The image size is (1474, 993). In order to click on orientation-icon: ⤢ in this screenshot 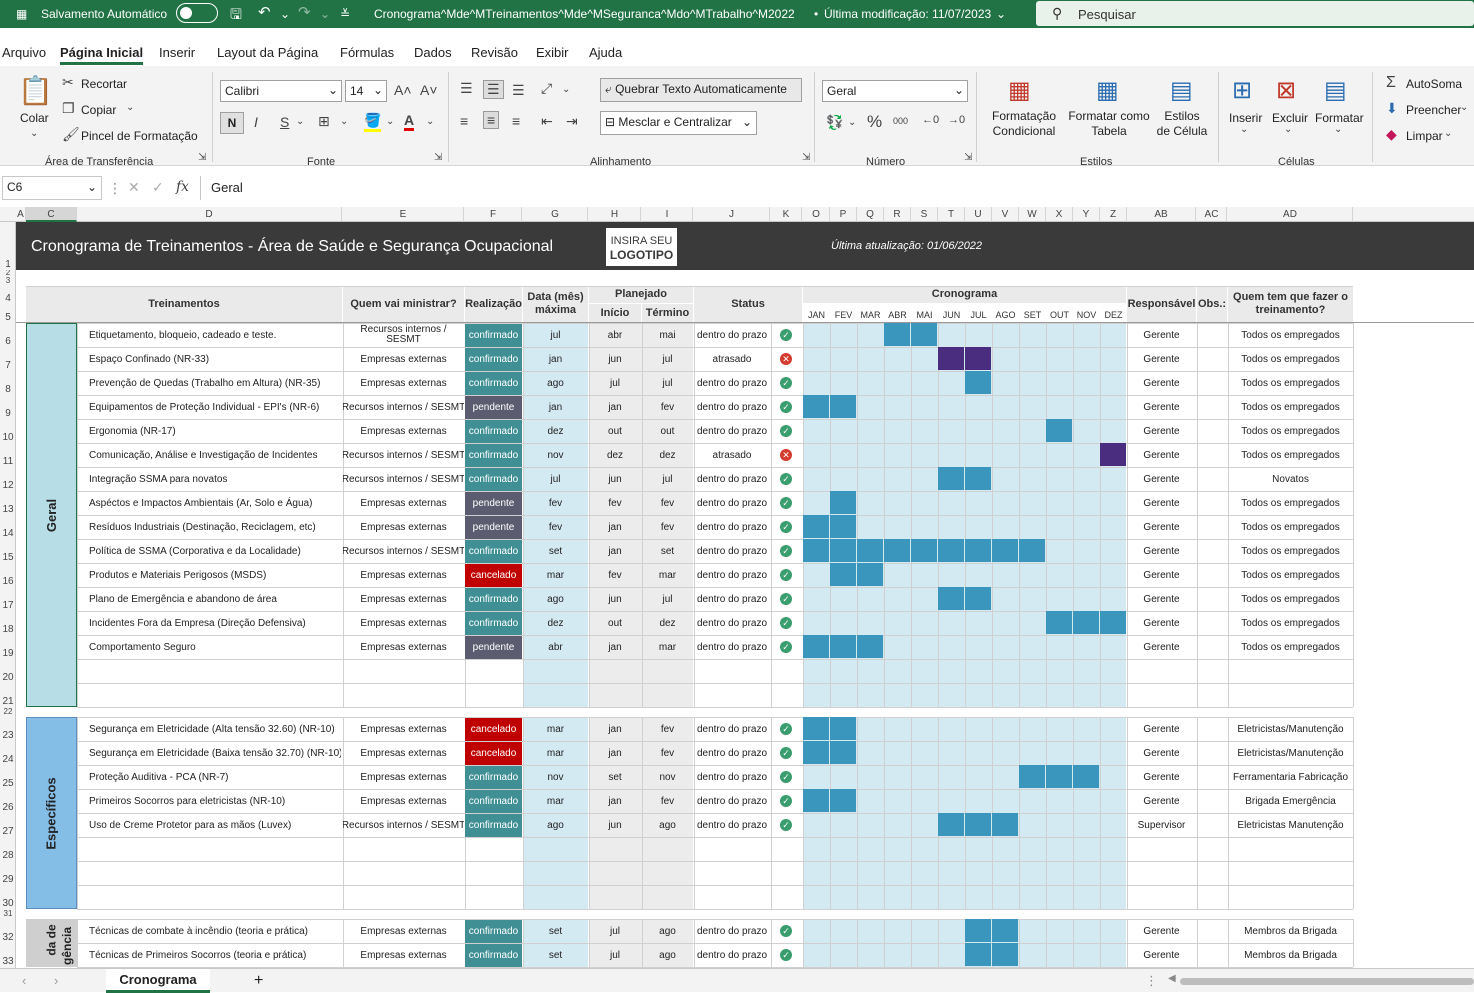, I will do `click(546, 88)`.